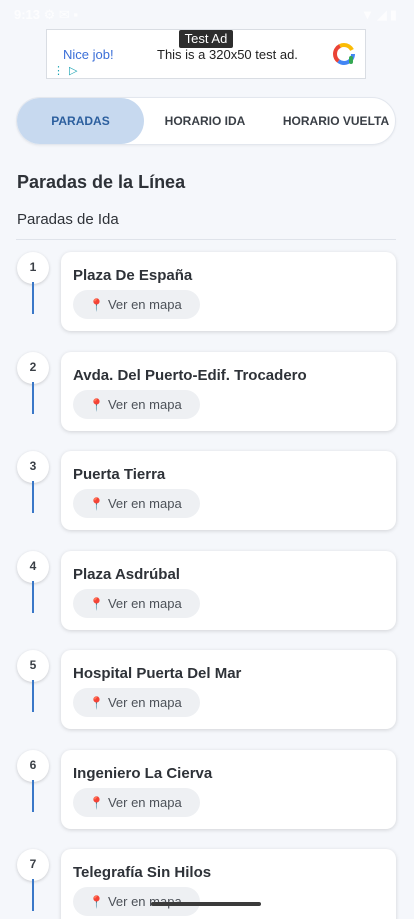 This screenshot has width=414, height=919. Describe the element at coordinates (227, 54) in the screenshot. I see `ad-text: This is a 320x50 test ad.` at that location.